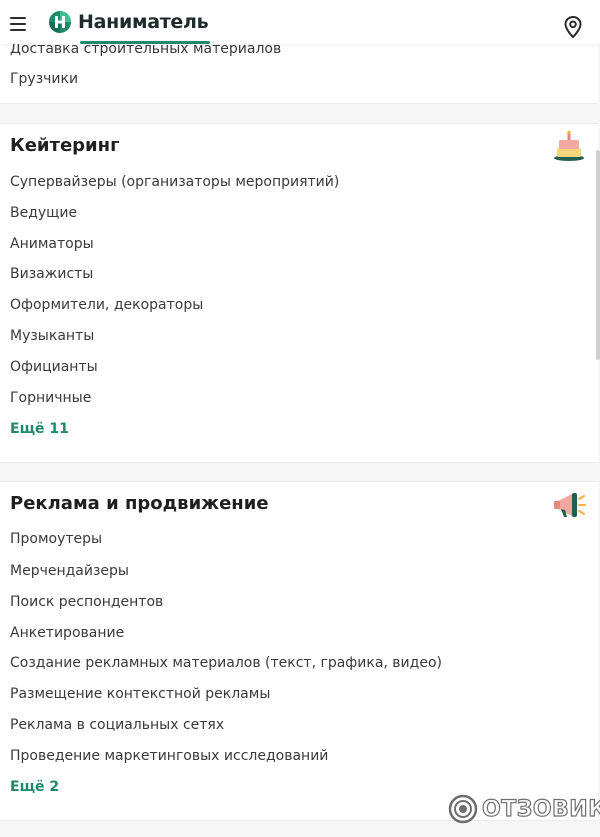 The image size is (600, 837). I want to click on watermark-text: ОТЗОВИК, so click(540, 809).